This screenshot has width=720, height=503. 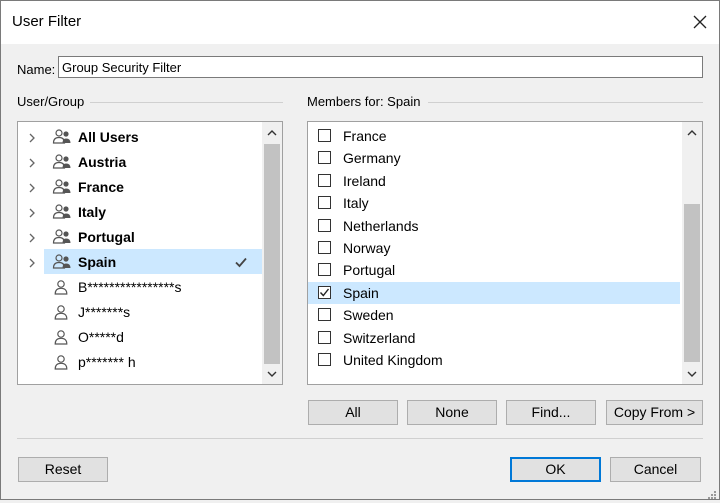 I want to click on members-scroll-thumb, so click(x=692, y=283).